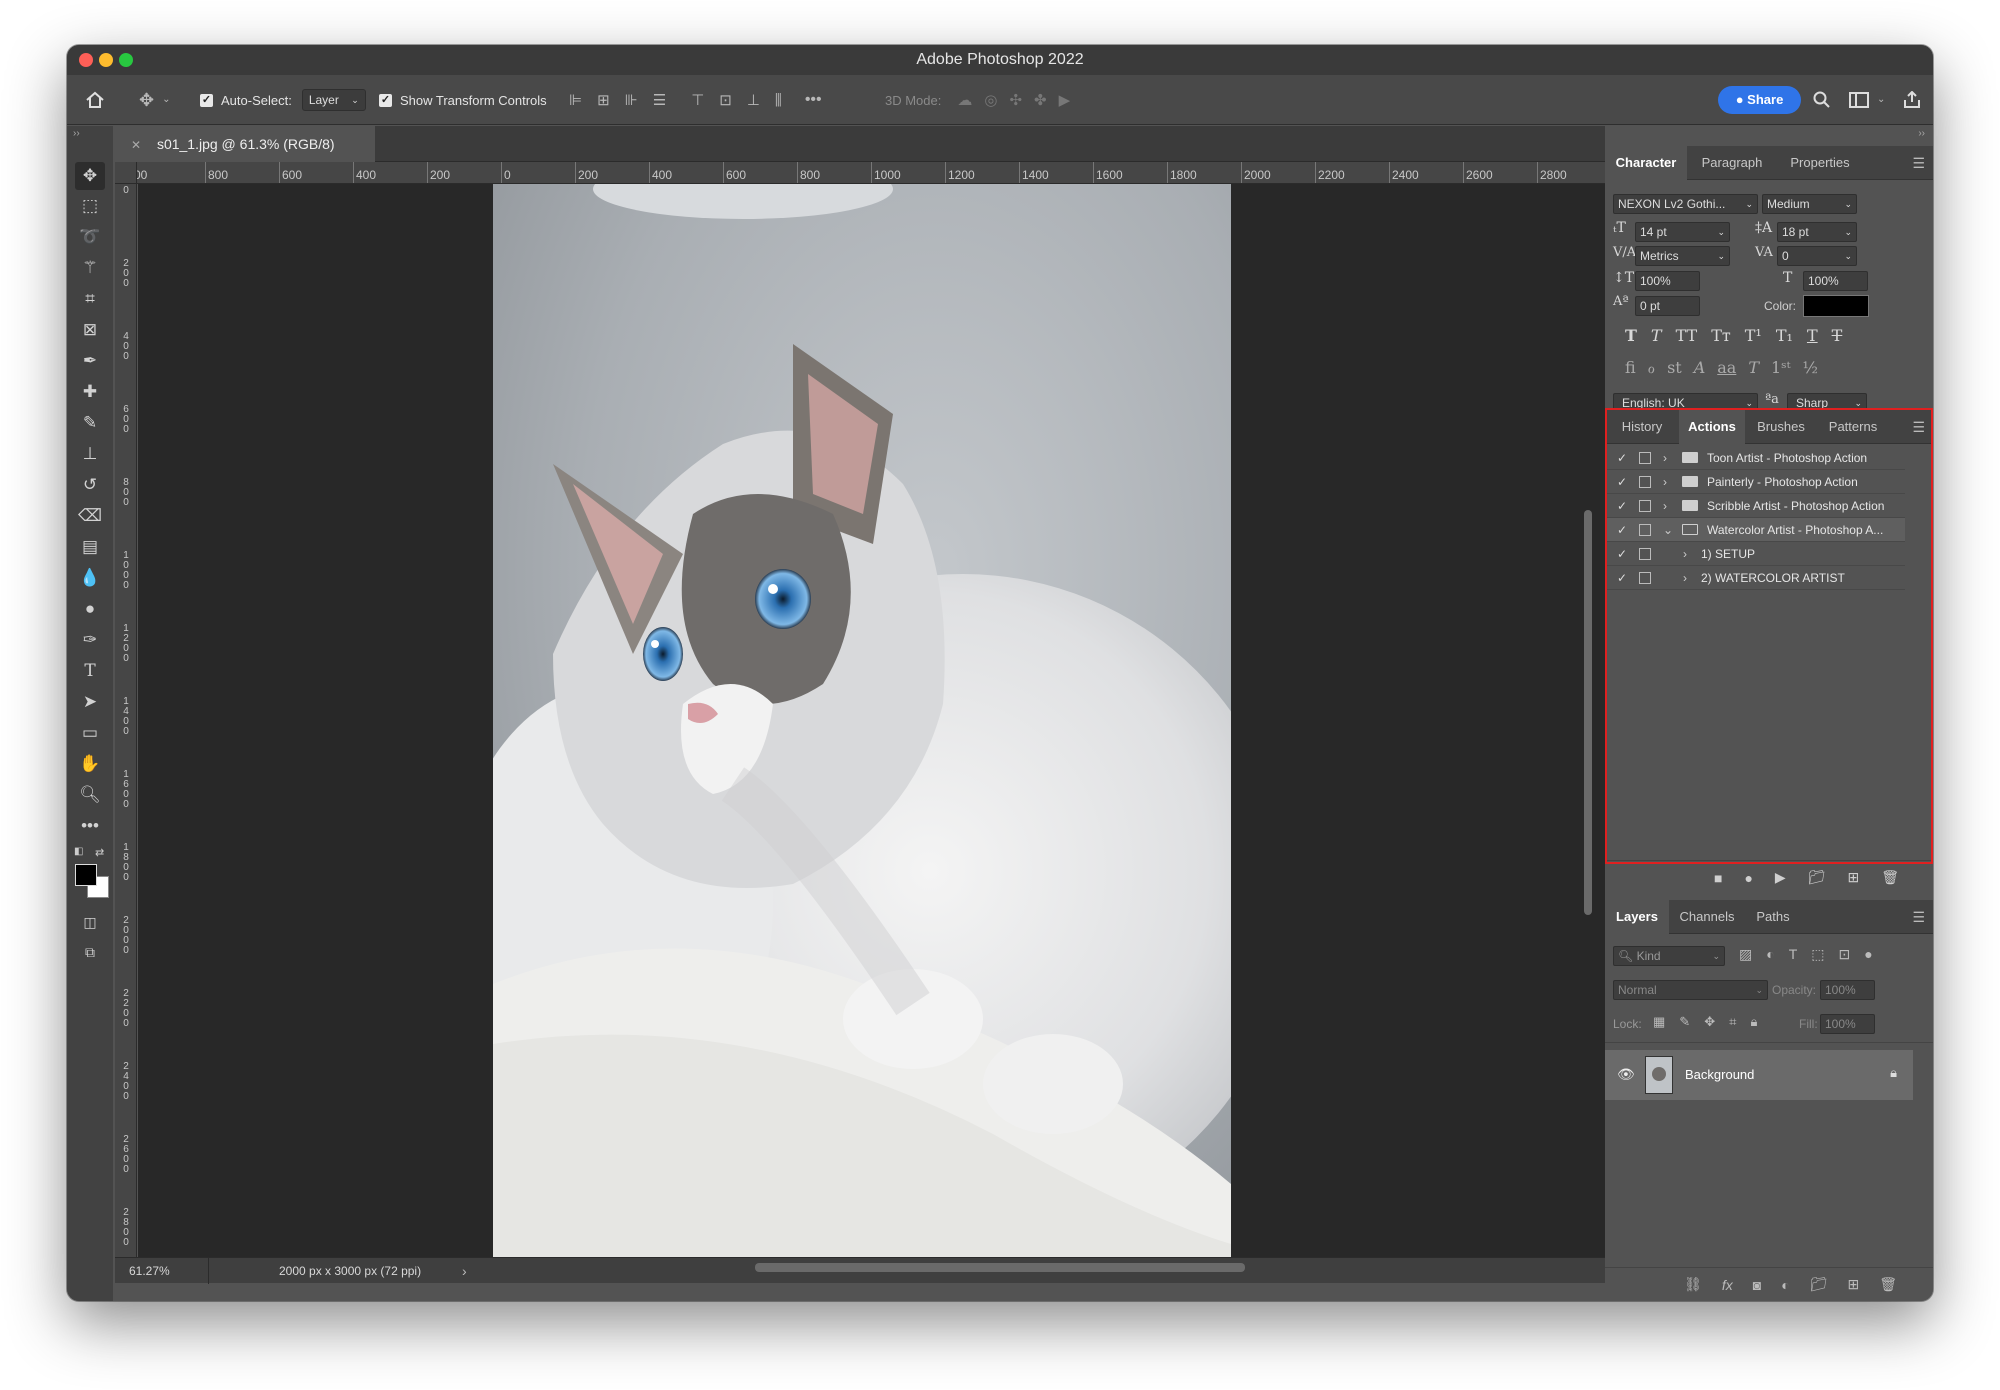  Describe the element at coordinates (90, 423) in the screenshot. I see `brush-tool-icon: ✎` at that location.